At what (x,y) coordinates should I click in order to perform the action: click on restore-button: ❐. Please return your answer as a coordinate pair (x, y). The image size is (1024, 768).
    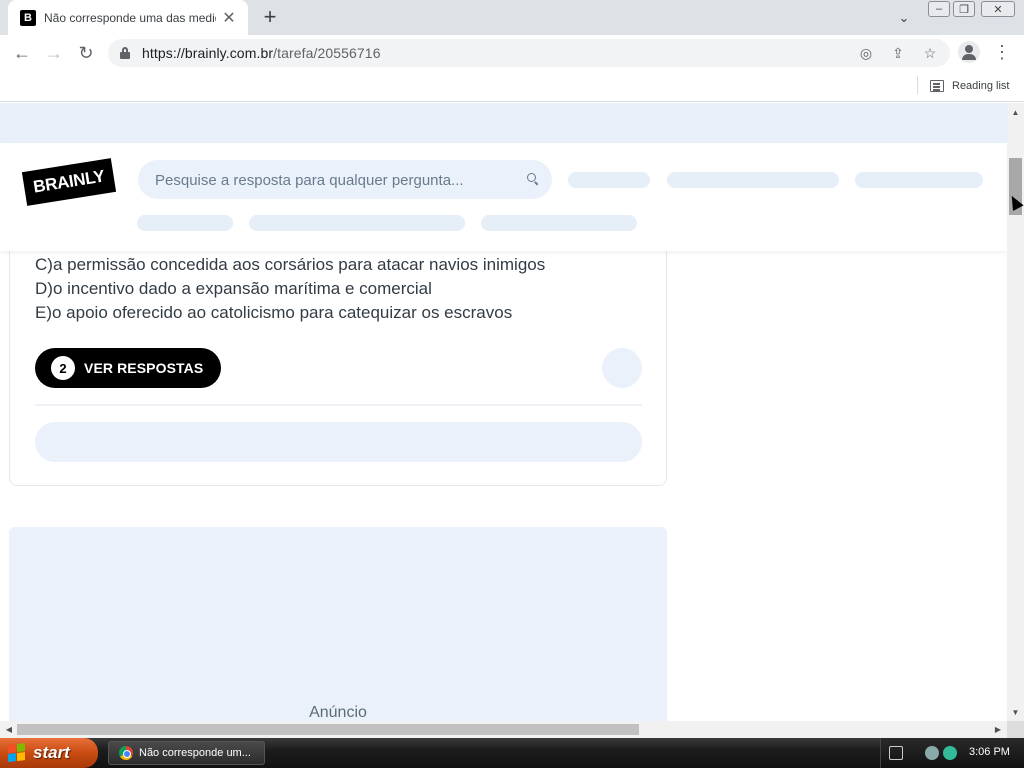
    Looking at the image, I should click on (964, 9).